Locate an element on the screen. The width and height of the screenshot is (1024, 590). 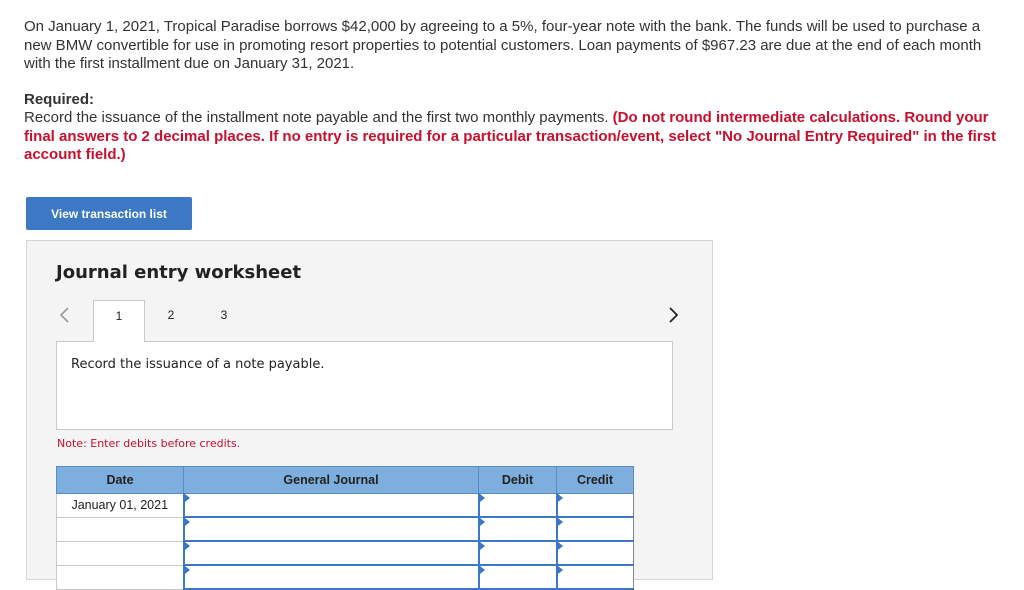
chevron-left-icon is located at coordinates (64, 315).